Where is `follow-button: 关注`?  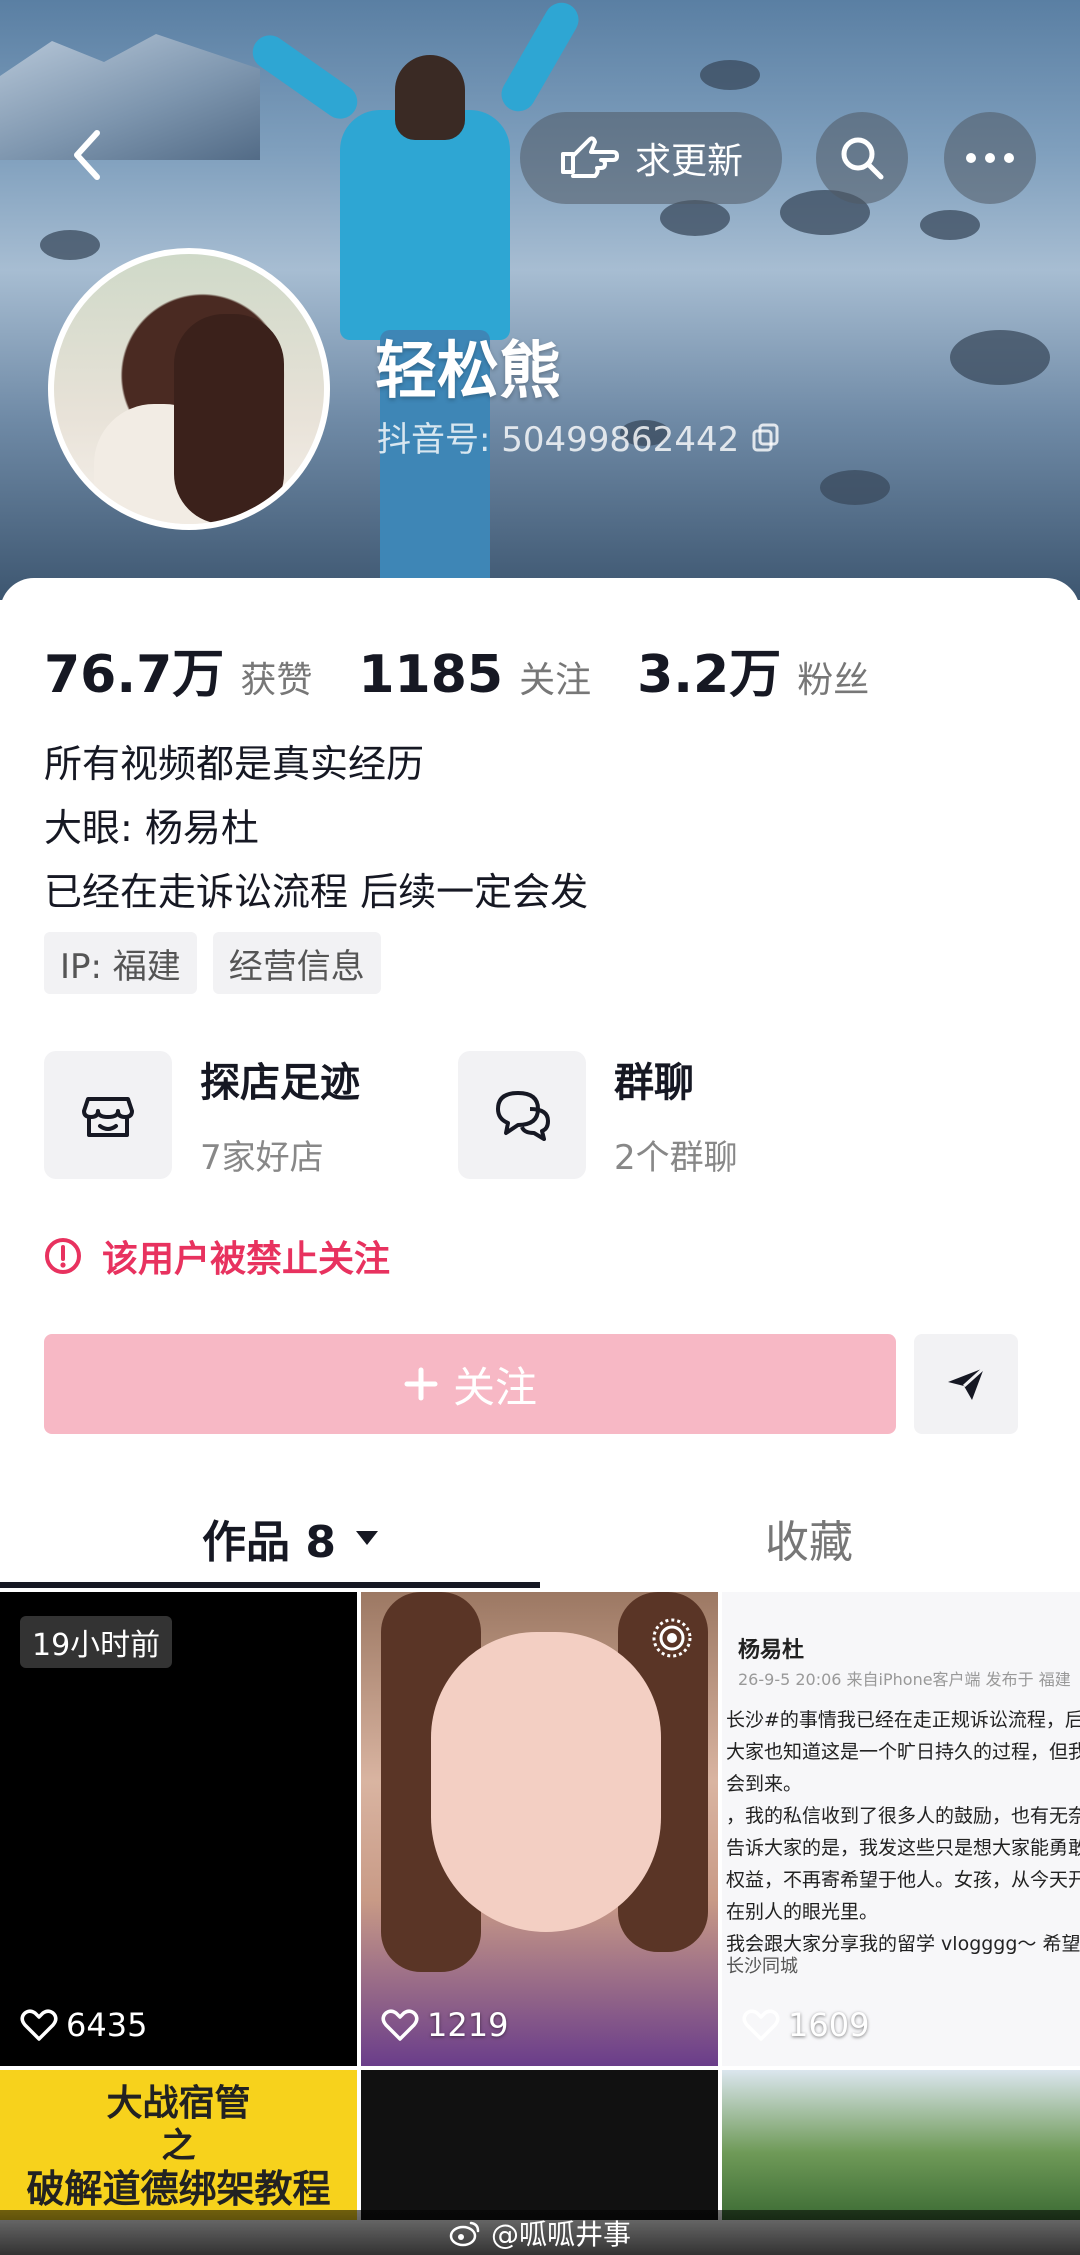
follow-button: 关注 is located at coordinates (470, 1384).